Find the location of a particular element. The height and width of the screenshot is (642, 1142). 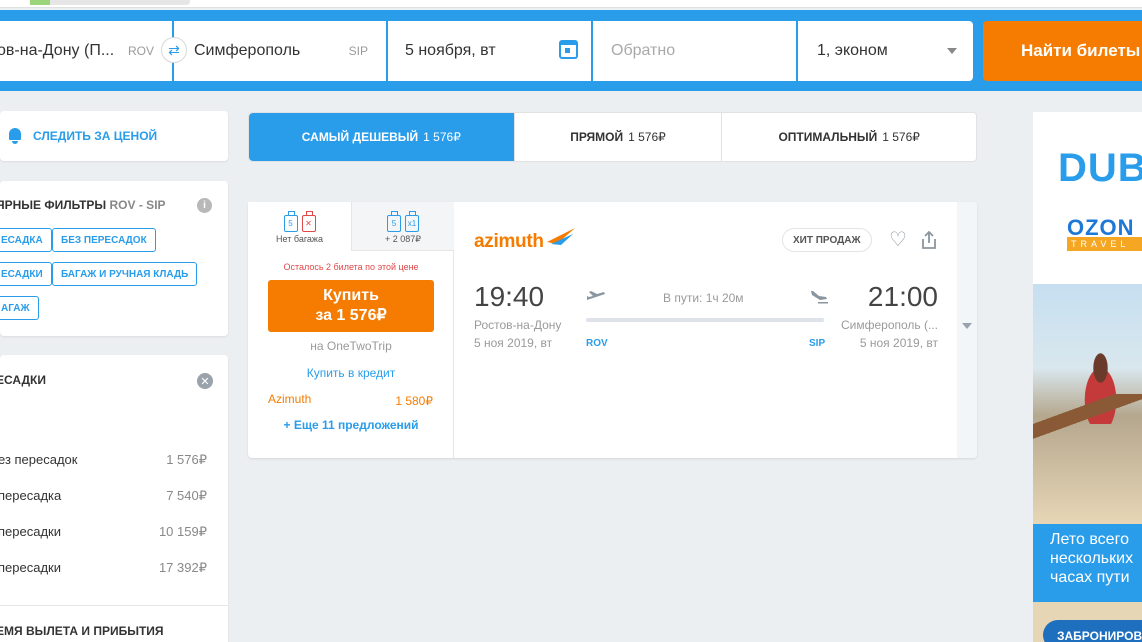

tab-direct: ПРЯМОЙ 1 576₽ is located at coordinates (619, 137).